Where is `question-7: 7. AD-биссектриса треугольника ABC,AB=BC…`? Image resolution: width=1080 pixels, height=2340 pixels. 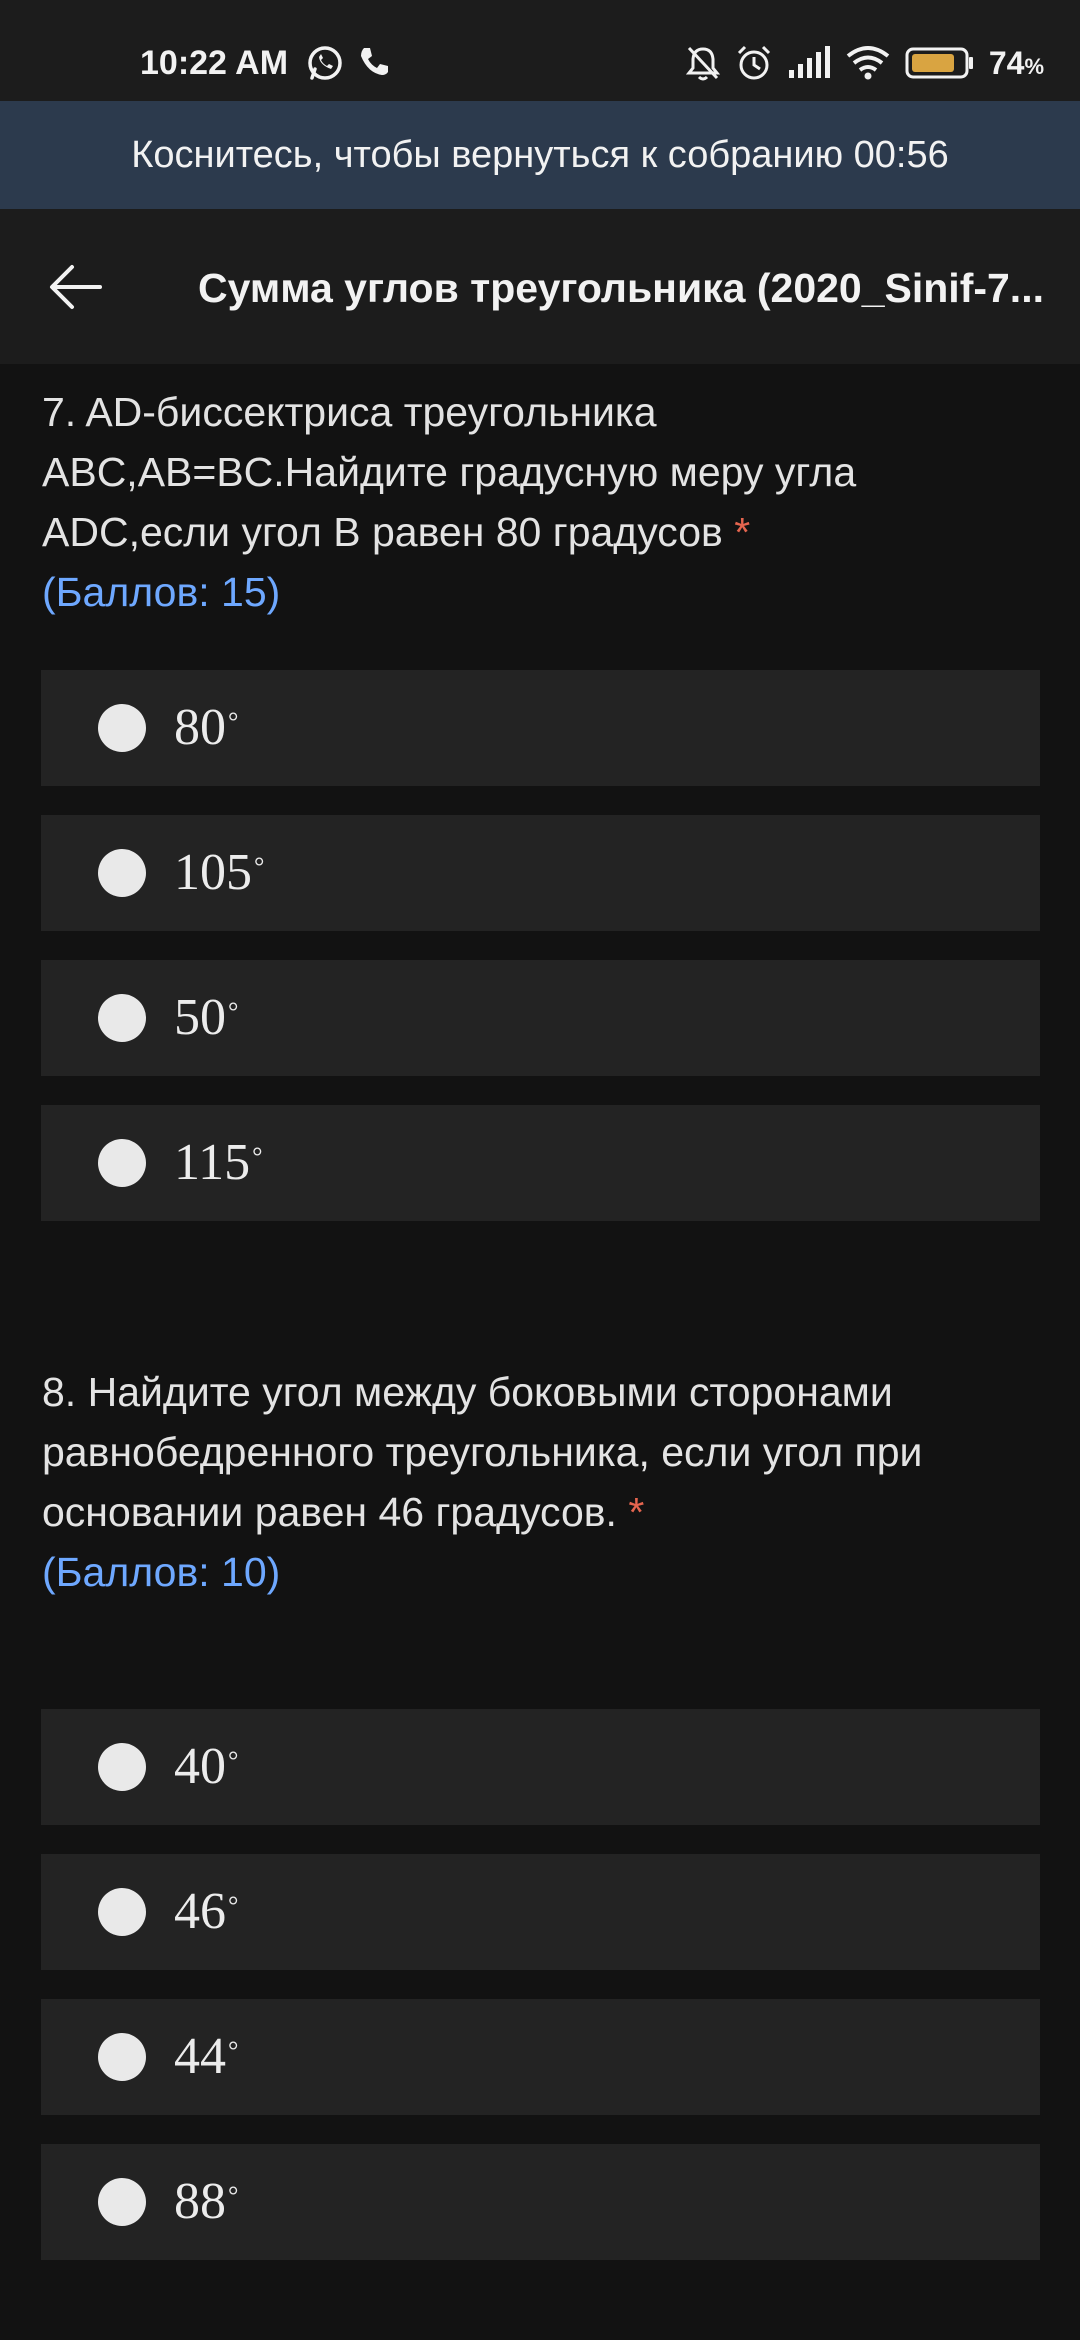
question-7: 7. AD-биссектриса треугольника ABC,AB=BC… is located at coordinates (537, 502).